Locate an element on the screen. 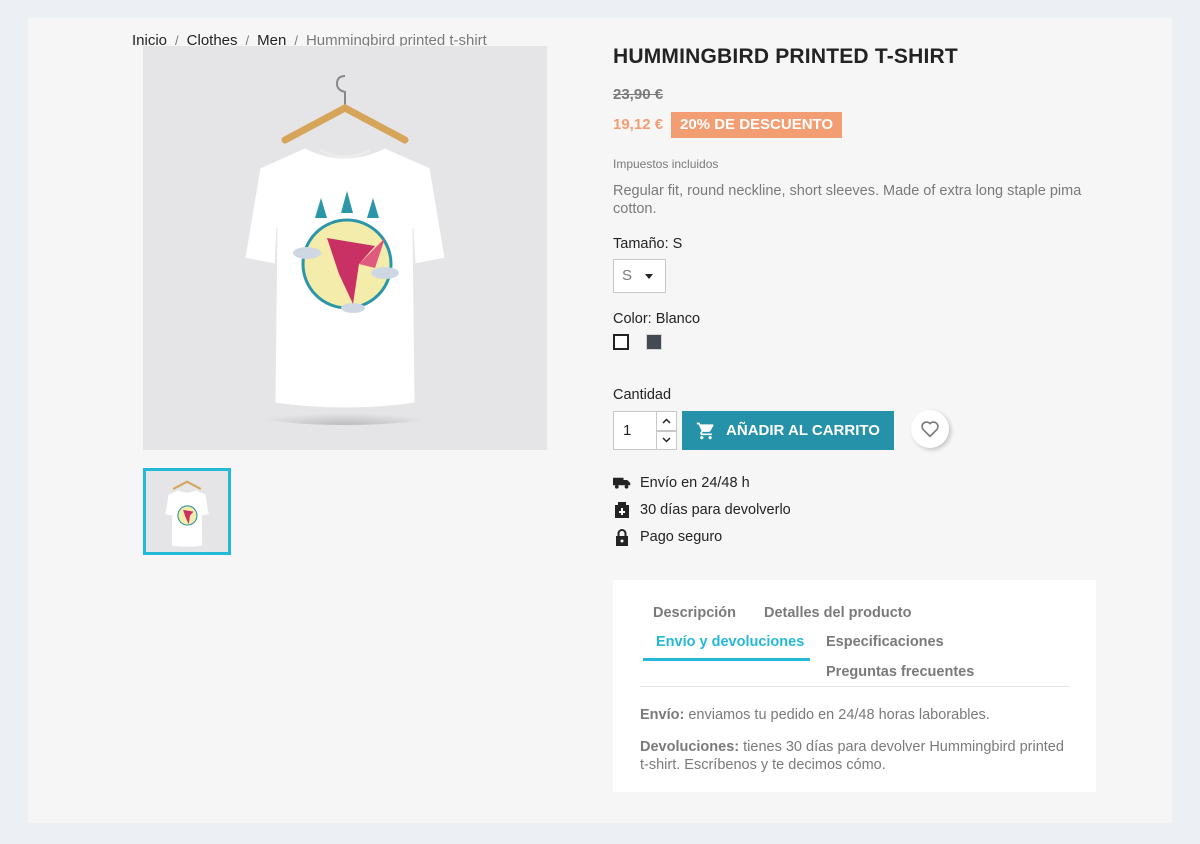  quantity-input: 1 is located at coordinates (635, 430).